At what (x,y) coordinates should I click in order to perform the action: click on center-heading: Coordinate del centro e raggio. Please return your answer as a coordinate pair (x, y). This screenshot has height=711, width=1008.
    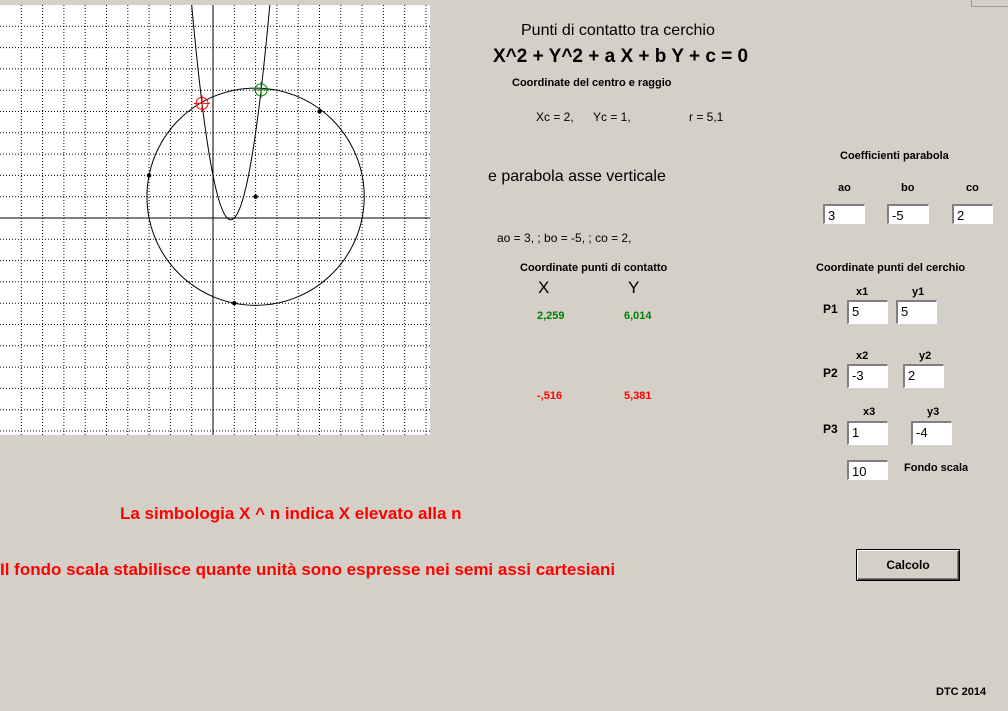
    Looking at the image, I should click on (592, 83).